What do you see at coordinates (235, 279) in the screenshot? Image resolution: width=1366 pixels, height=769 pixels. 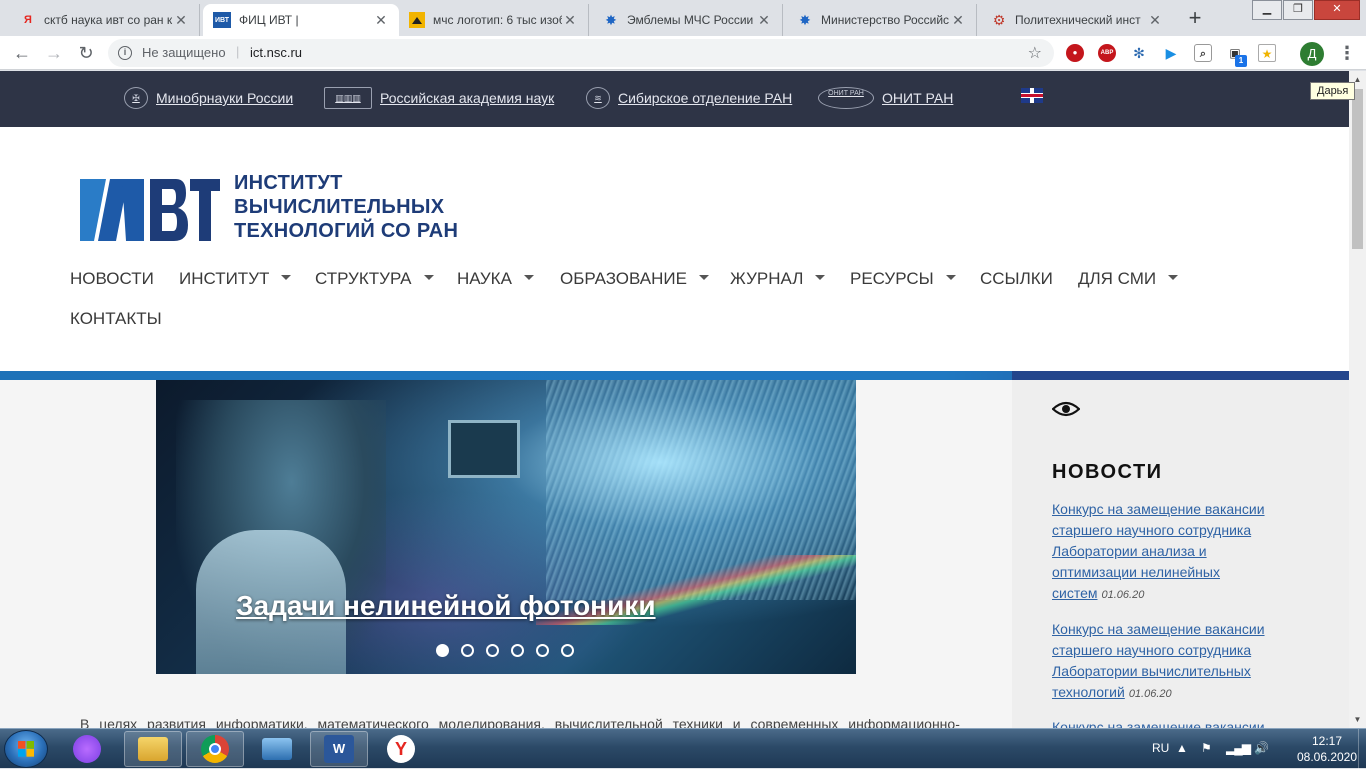 I see `nav-item-institute: ИНСТИТУТ` at bounding box center [235, 279].